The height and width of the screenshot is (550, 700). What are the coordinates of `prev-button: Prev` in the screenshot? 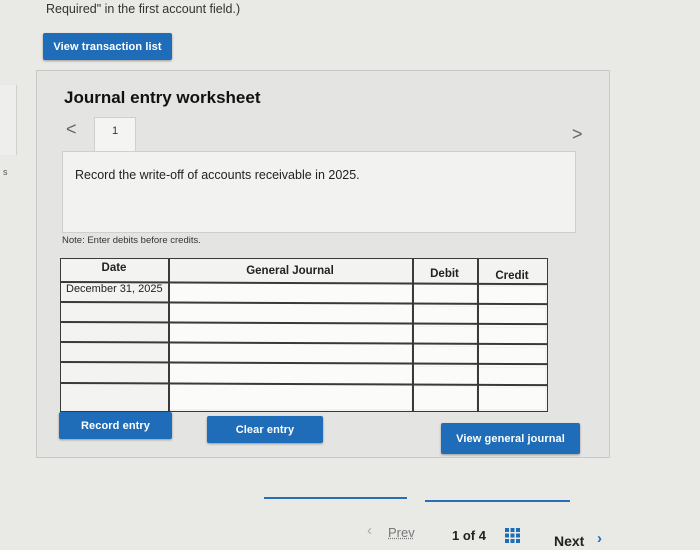 It's located at (401, 532).